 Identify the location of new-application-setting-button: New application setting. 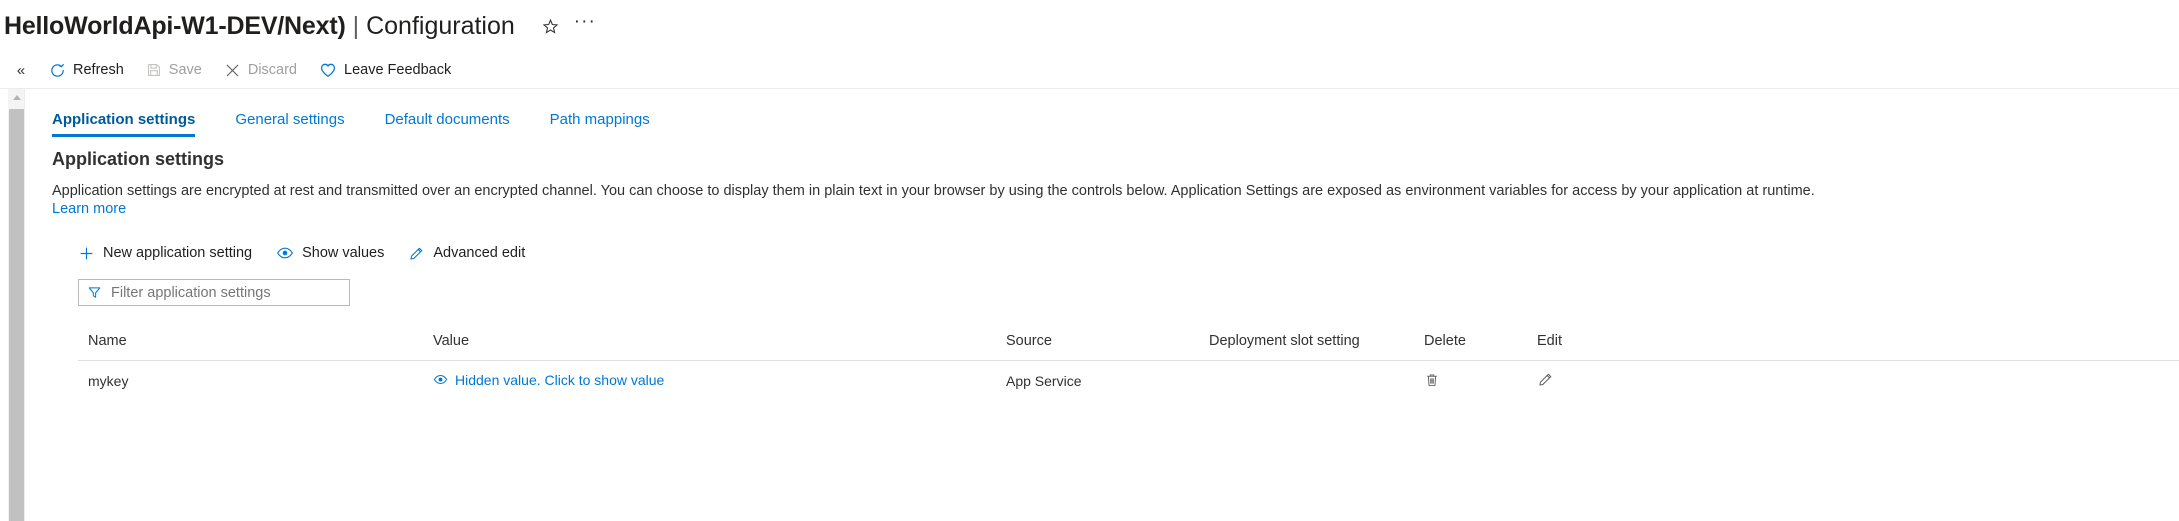
(165, 253).